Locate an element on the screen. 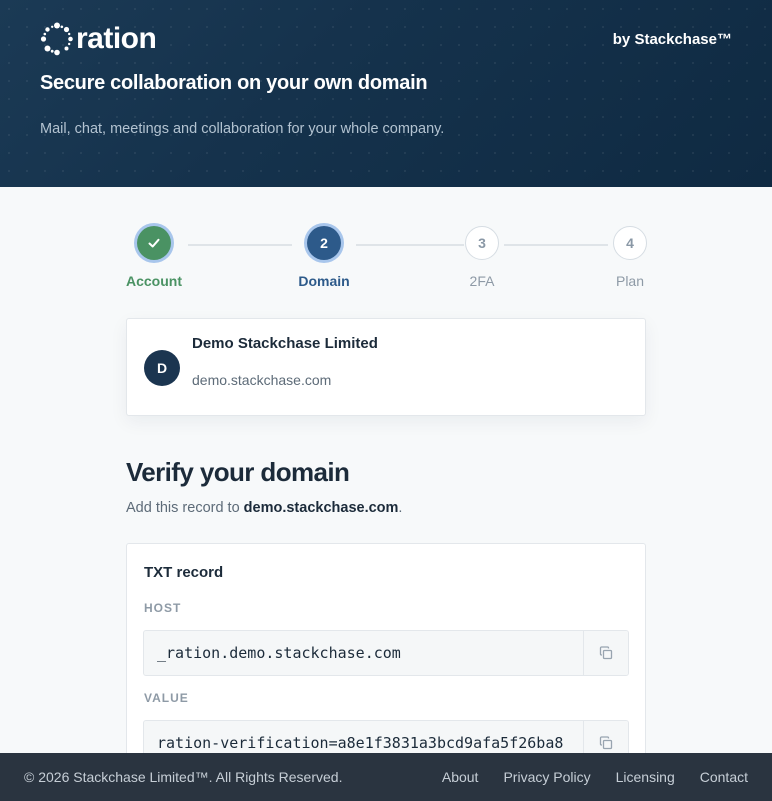  organization-domain: demo.stackchase.com is located at coordinates (262, 380).